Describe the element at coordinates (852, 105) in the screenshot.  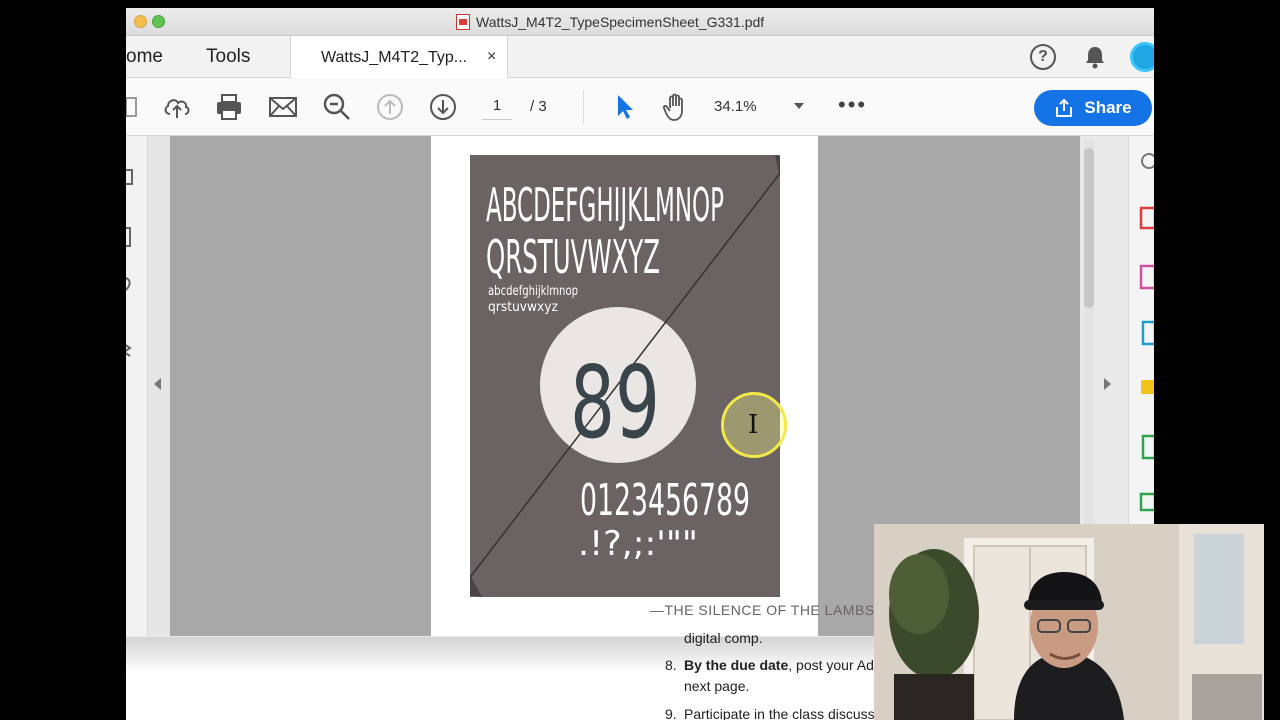
I see `more-tools-icon: •••` at that location.